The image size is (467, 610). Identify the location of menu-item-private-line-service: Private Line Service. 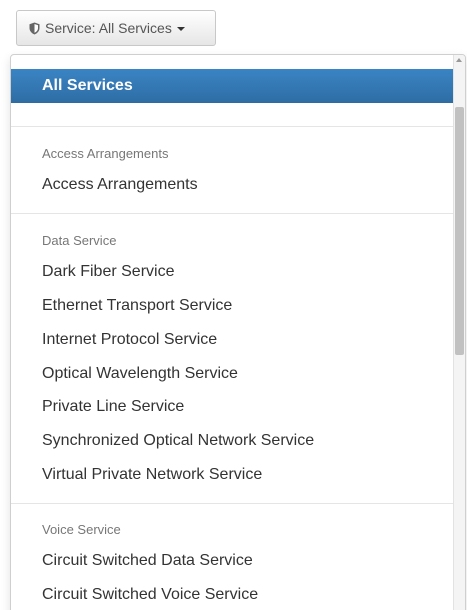
(113, 407).